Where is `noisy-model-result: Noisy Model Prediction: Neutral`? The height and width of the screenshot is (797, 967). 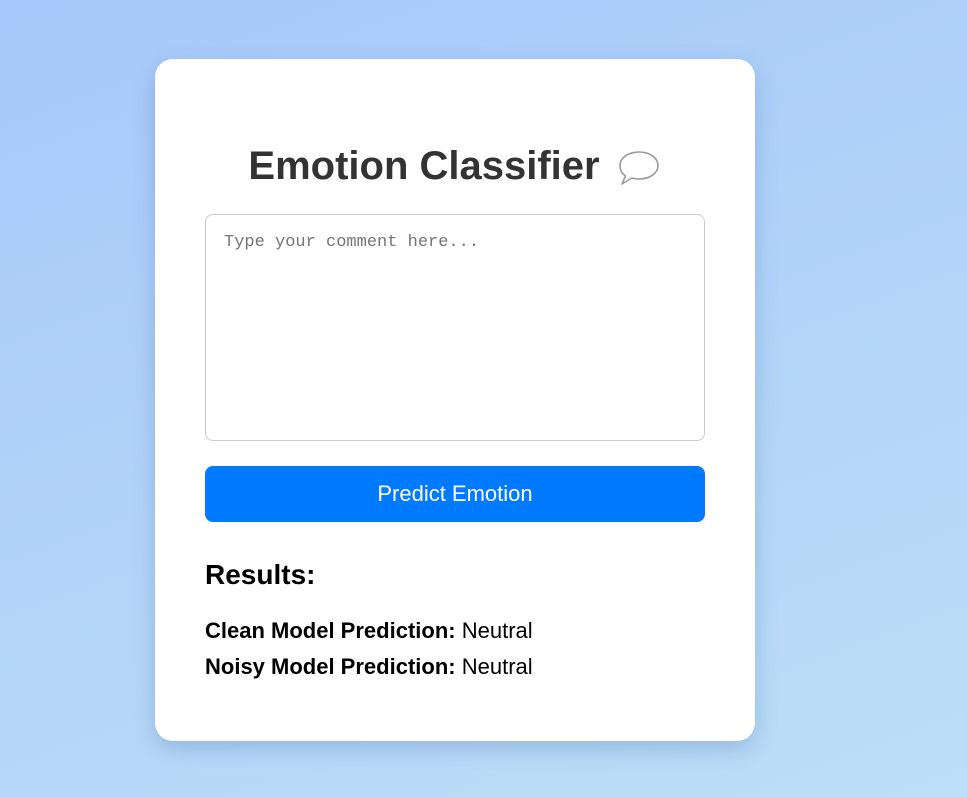
noisy-model-result: Noisy Model Prediction: Neutral is located at coordinates (369, 667).